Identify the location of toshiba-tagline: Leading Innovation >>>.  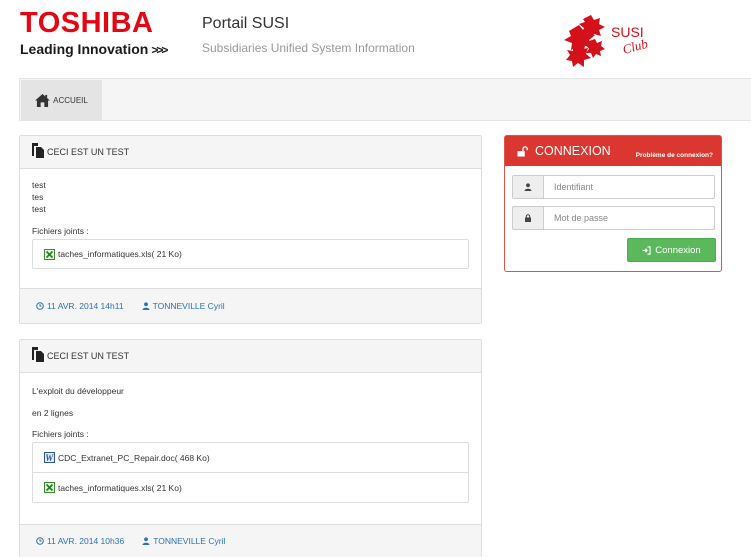
(94, 49).